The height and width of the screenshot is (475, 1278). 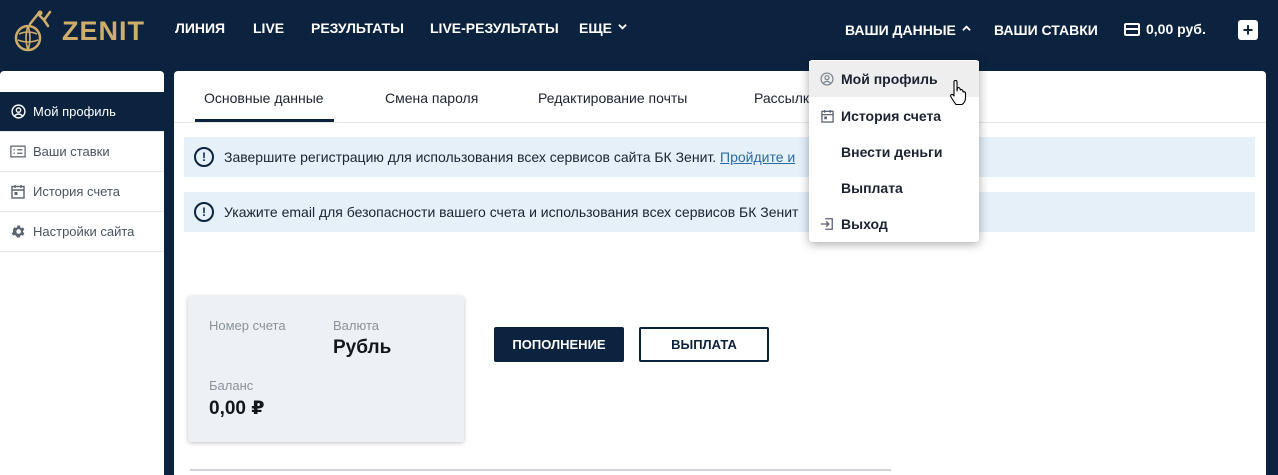 I want to click on account-menu-label: ВАШИ ДАННЫЕ, so click(x=900, y=30).